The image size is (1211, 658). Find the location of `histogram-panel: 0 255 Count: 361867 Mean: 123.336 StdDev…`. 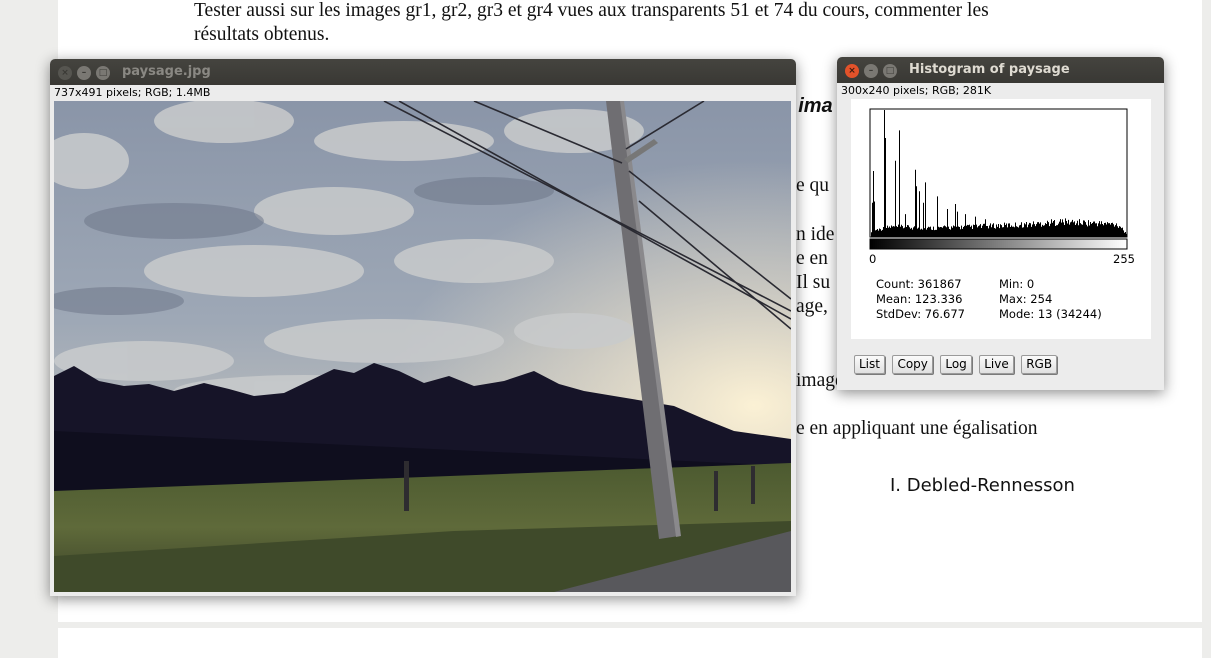

histogram-panel: 0 255 Count: 361867 Mean: 123.336 StdDev… is located at coordinates (1001, 219).